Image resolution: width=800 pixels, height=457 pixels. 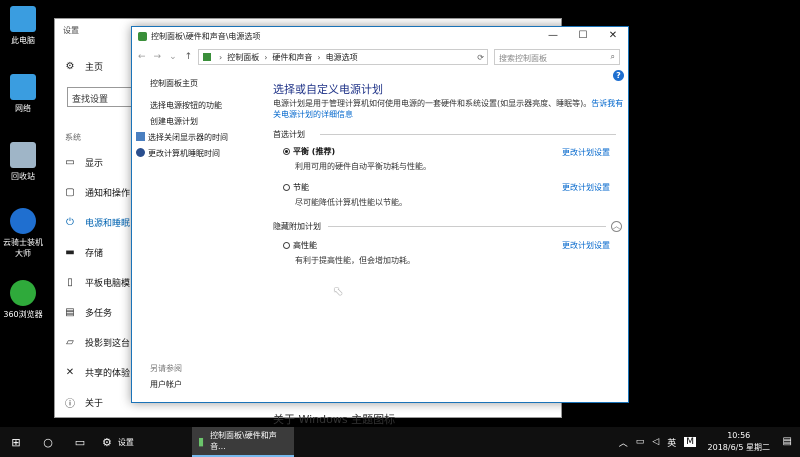 What do you see at coordinates (345, 195) in the screenshot?
I see `plan-power-saver: 节能 尽可能降低计算机性能以节能。` at bounding box center [345, 195].